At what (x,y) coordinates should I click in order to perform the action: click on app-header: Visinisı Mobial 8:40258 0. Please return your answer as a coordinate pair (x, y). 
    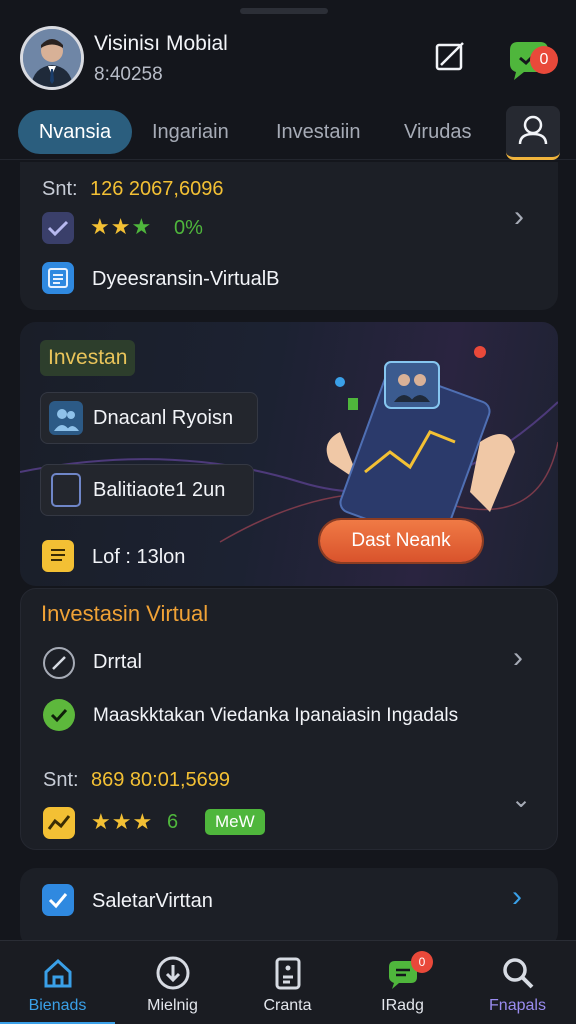
    Looking at the image, I should click on (288, 60).